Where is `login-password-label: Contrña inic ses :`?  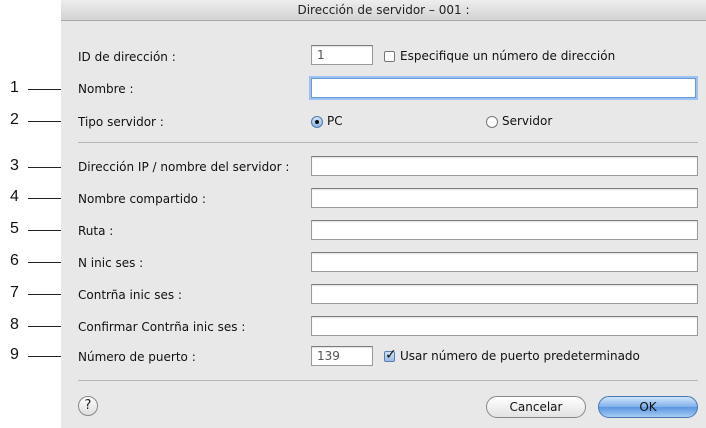 login-password-label: Contrña inic ses : is located at coordinates (130, 295).